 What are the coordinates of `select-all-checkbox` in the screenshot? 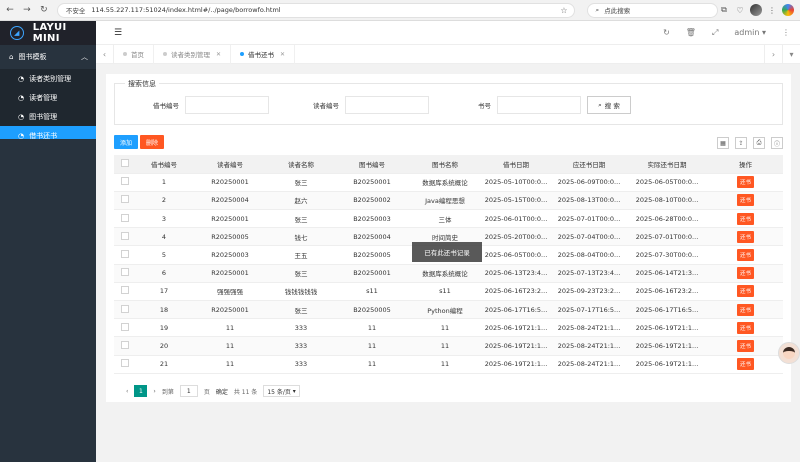 It's located at (125, 164).